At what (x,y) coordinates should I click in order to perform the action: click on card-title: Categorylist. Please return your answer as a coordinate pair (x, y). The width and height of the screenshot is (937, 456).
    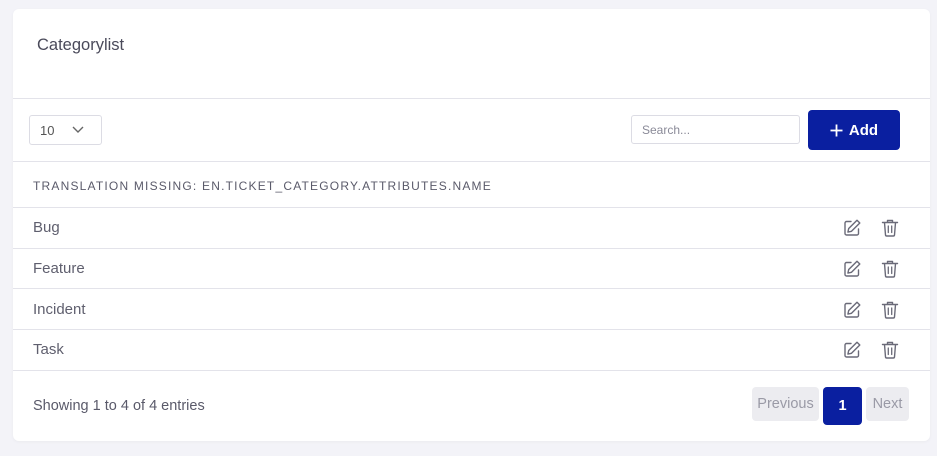
    Looking at the image, I should click on (81, 45).